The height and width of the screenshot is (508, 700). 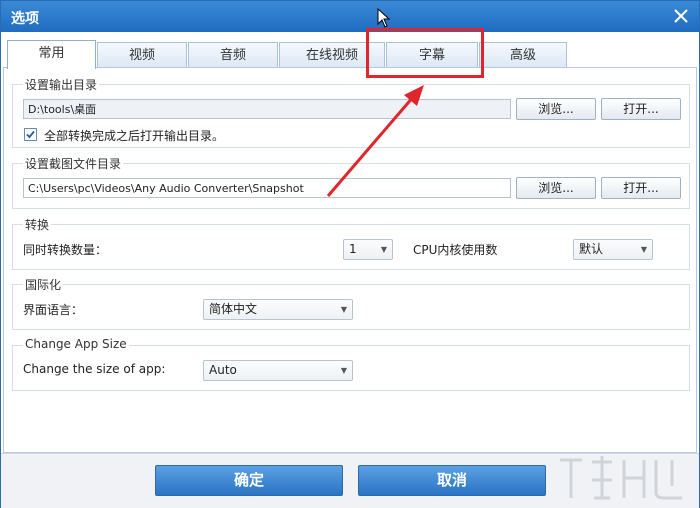 What do you see at coordinates (65, 250) in the screenshot?
I see `convert-count-label: 同时转换数量：` at bounding box center [65, 250].